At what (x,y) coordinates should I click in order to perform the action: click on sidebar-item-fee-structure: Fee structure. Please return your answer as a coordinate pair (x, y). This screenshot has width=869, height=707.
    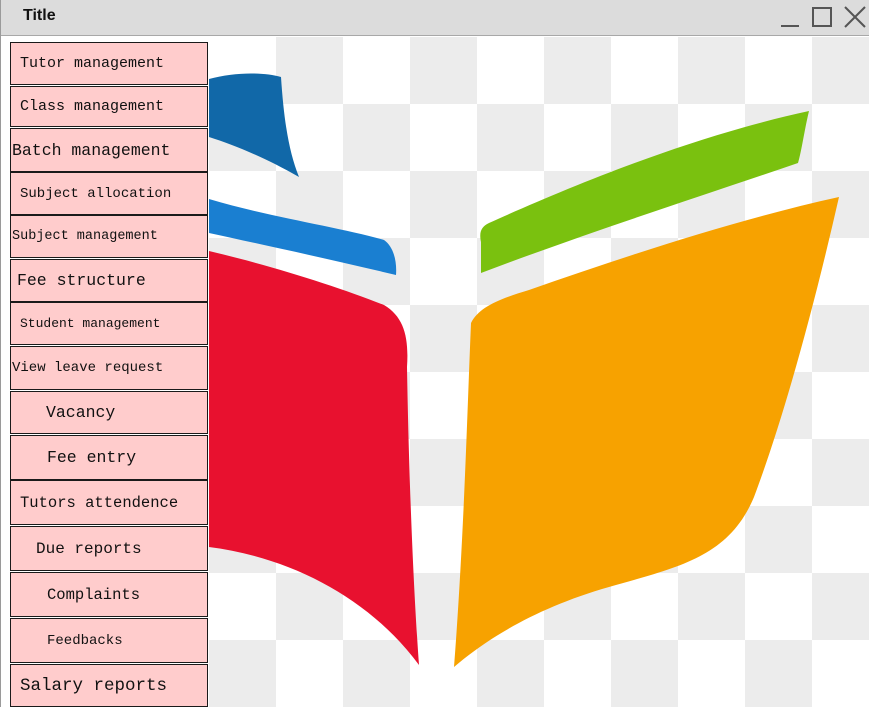
    Looking at the image, I should click on (109, 280).